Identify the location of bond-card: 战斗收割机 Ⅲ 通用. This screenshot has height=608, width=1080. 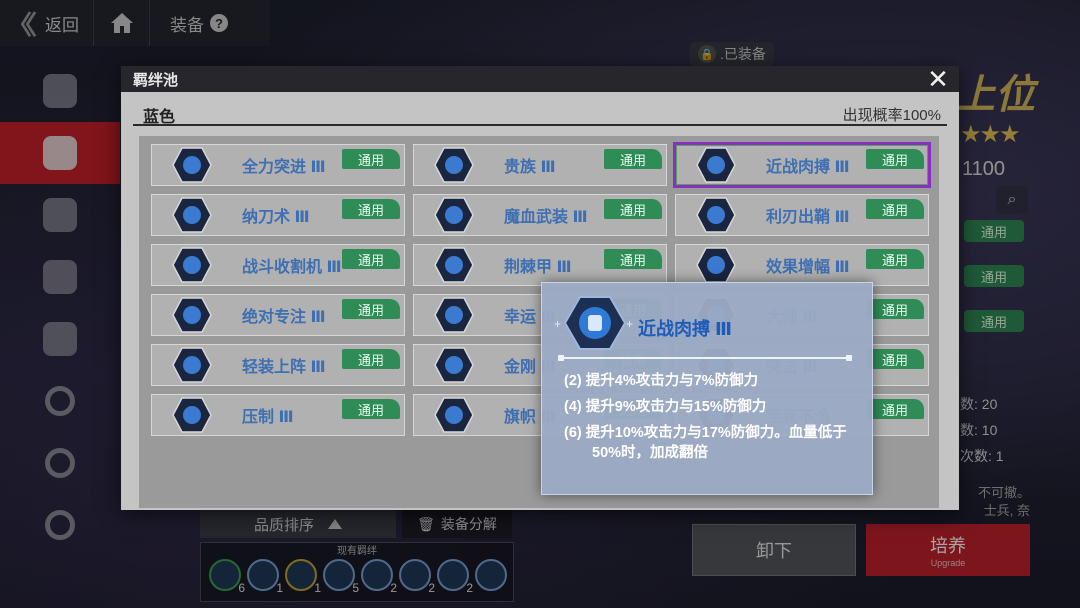
(278, 265).